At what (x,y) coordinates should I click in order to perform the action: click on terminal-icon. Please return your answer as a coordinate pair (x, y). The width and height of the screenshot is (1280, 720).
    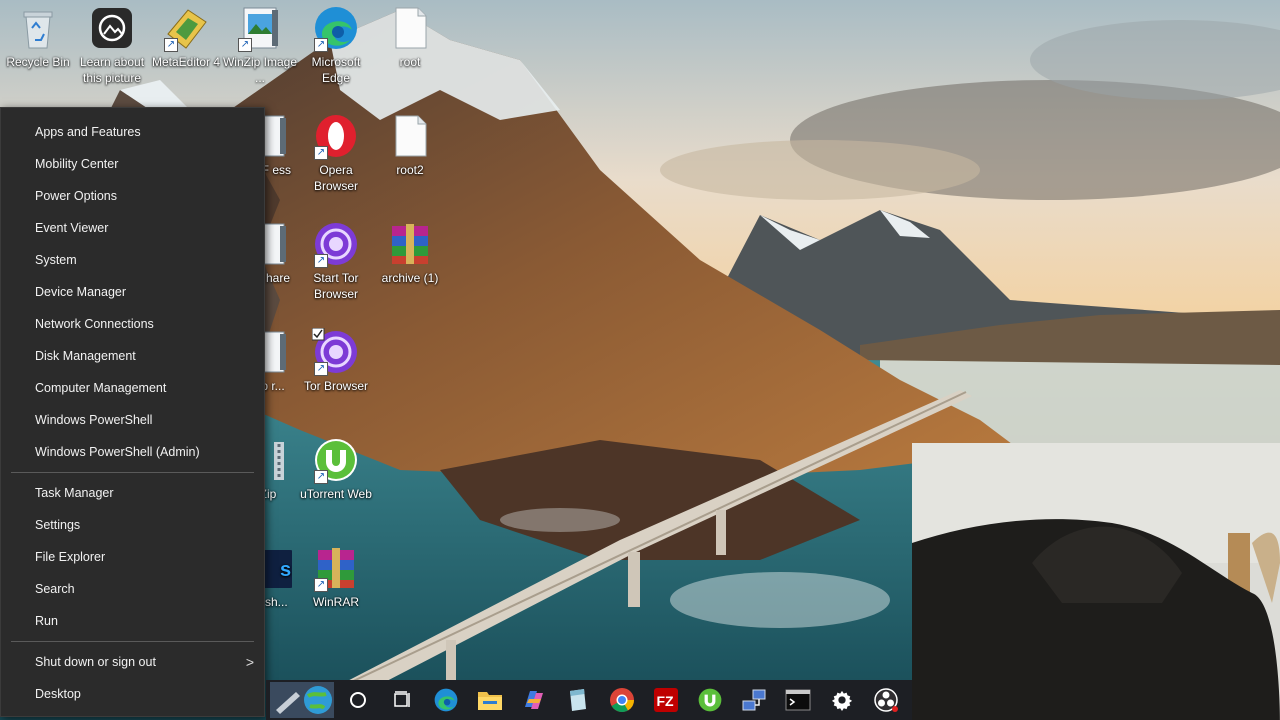
    Looking at the image, I should click on (798, 700).